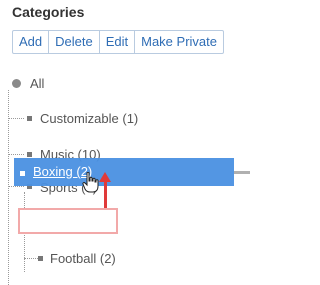 The width and height of the screenshot is (320, 285). Describe the element at coordinates (90, 182) in the screenshot. I see `hand-cursor-icon` at that location.